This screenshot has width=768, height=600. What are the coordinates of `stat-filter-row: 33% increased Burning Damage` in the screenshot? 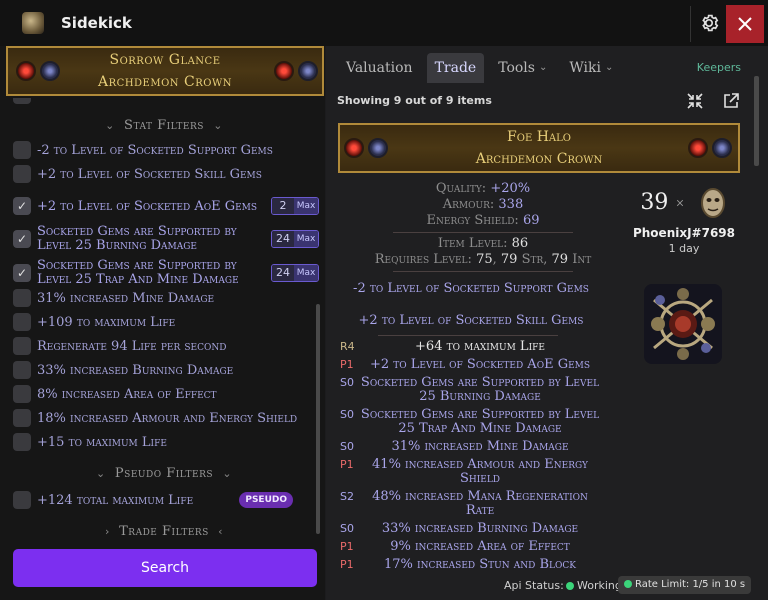 It's located at (166, 370).